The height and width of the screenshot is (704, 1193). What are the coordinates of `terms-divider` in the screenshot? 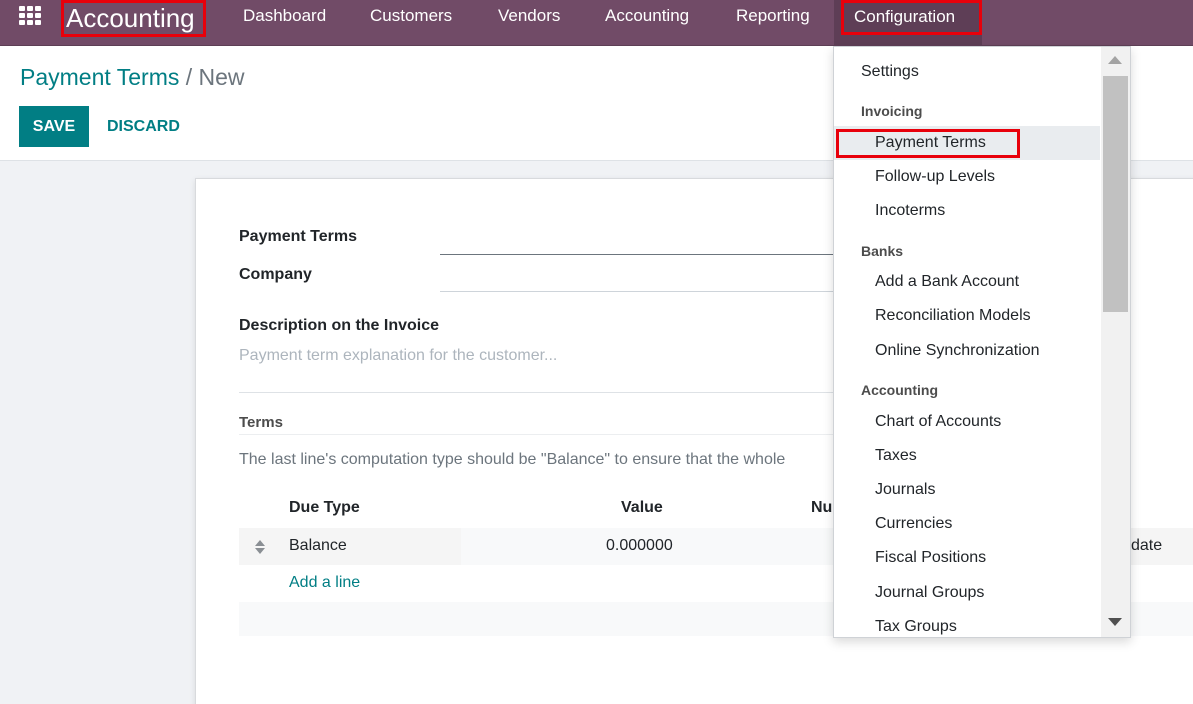 It's located at (536, 434).